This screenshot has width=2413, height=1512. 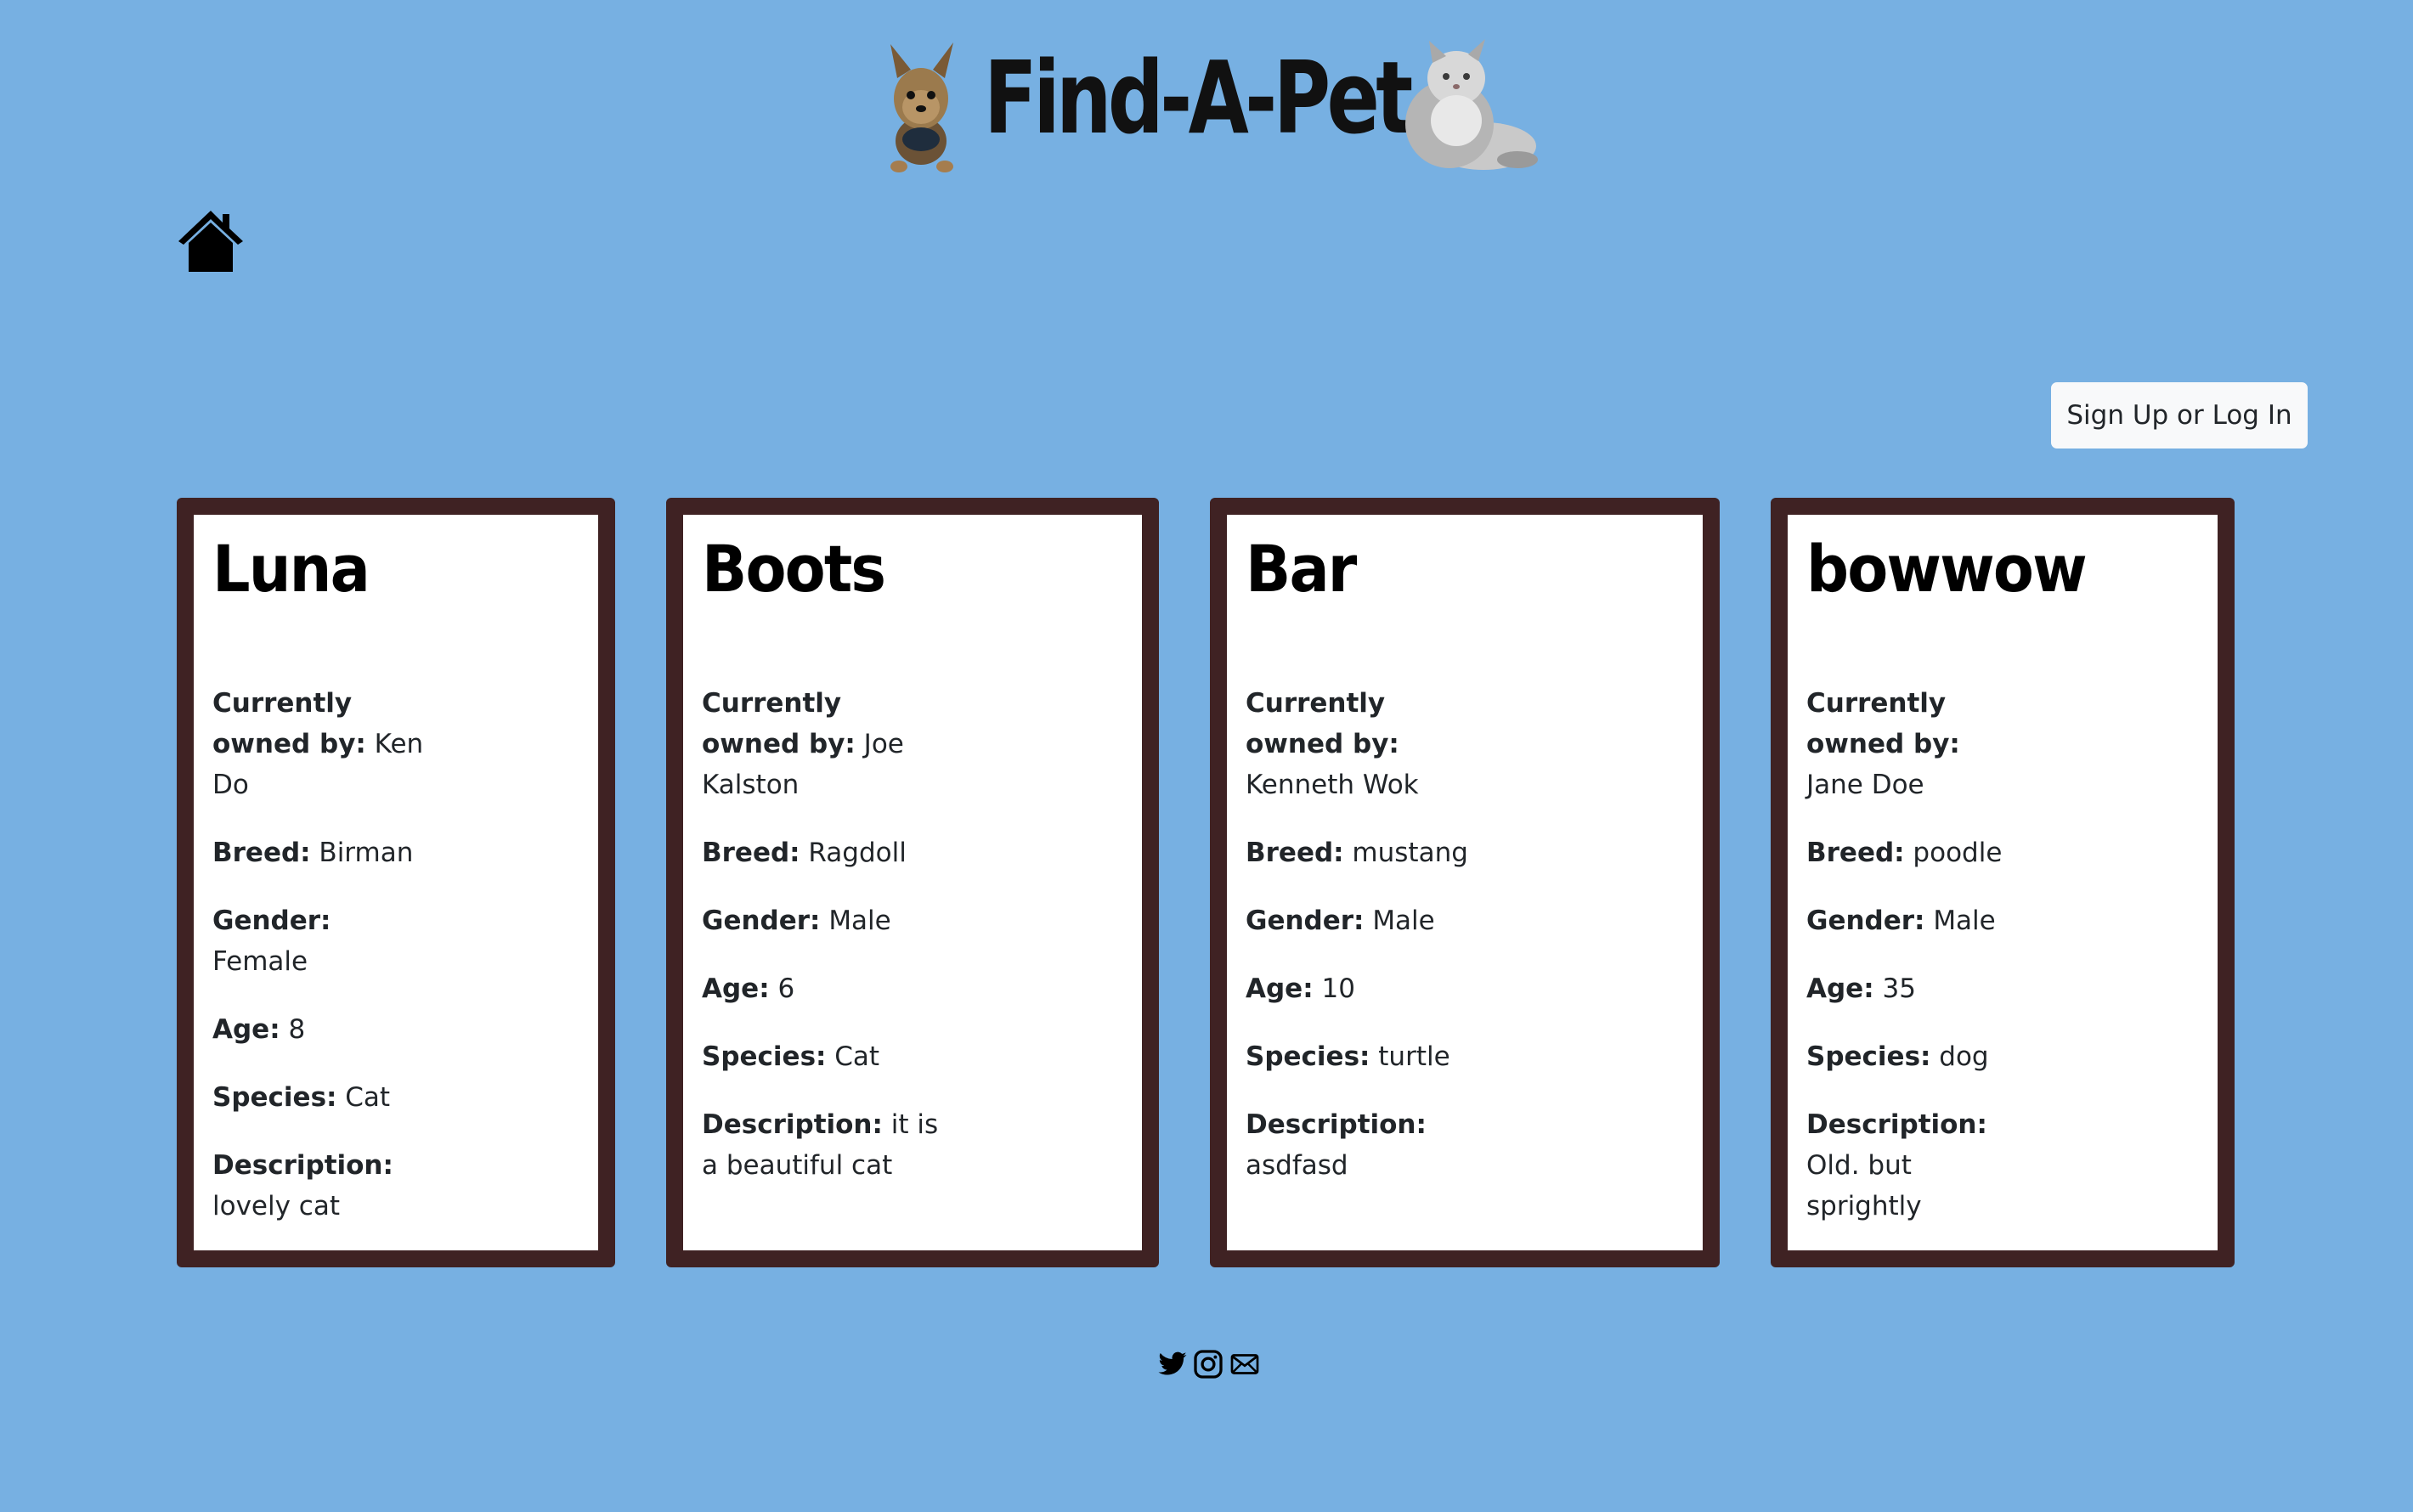 What do you see at coordinates (921, 107) in the screenshot?
I see `dog-image` at bounding box center [921, 107].